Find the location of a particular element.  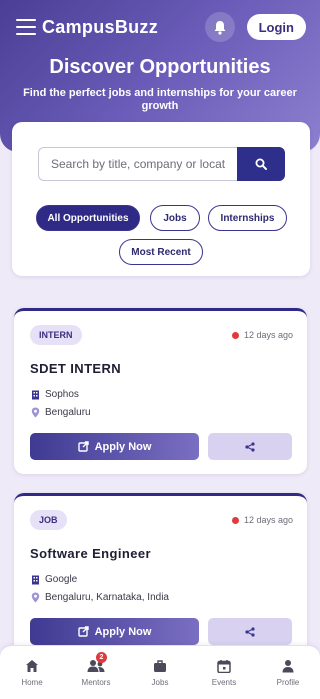

nav-label: Profile is located at coordinates (288, 682).